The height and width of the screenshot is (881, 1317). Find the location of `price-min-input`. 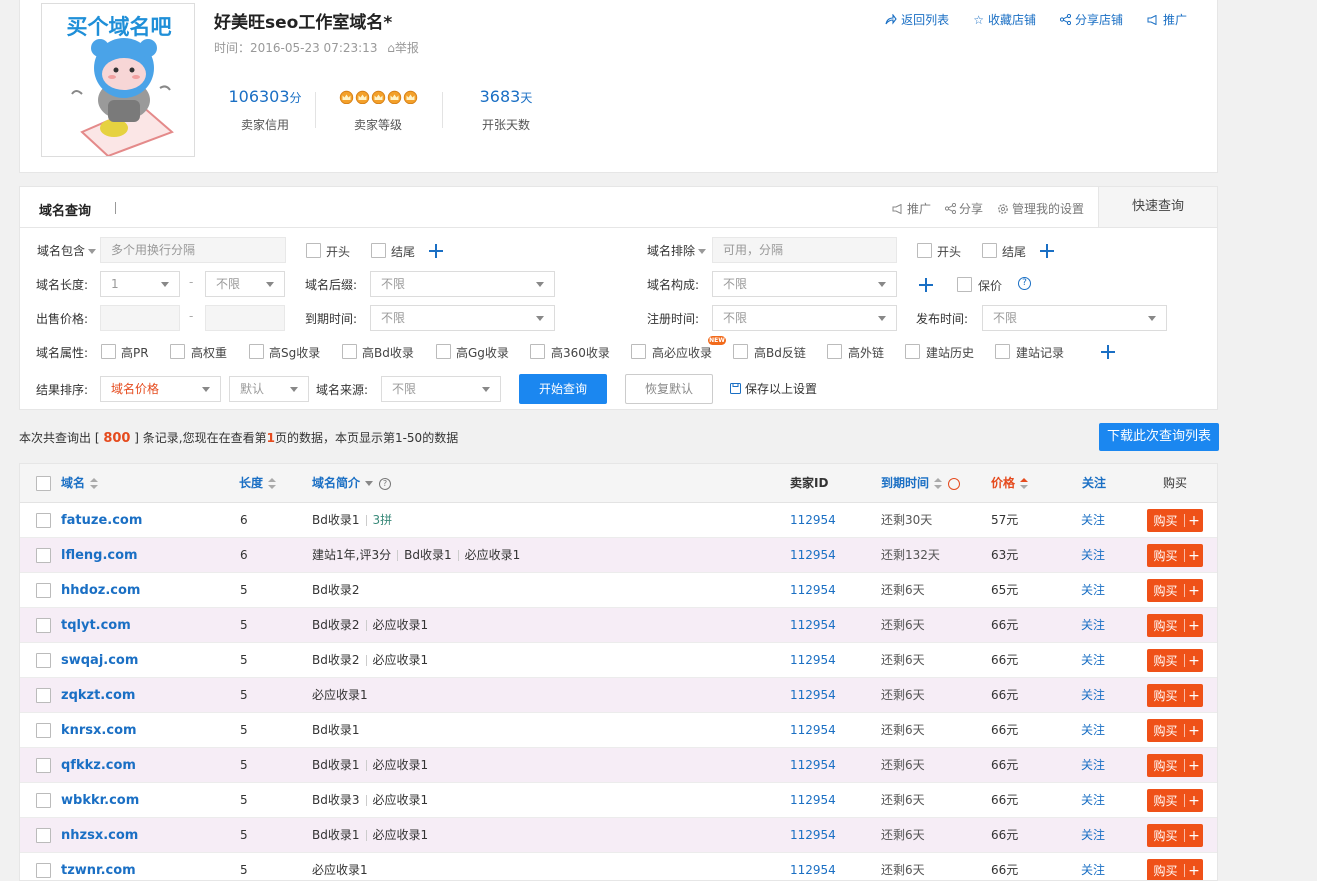

price-min-input is located at coordinates (140, 318).